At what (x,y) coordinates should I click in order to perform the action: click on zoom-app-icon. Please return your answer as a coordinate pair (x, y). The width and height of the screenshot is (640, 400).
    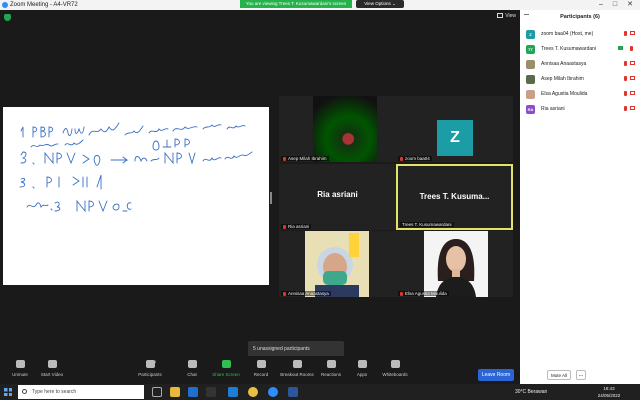
    Looking at the image, I should click on (273, 392).